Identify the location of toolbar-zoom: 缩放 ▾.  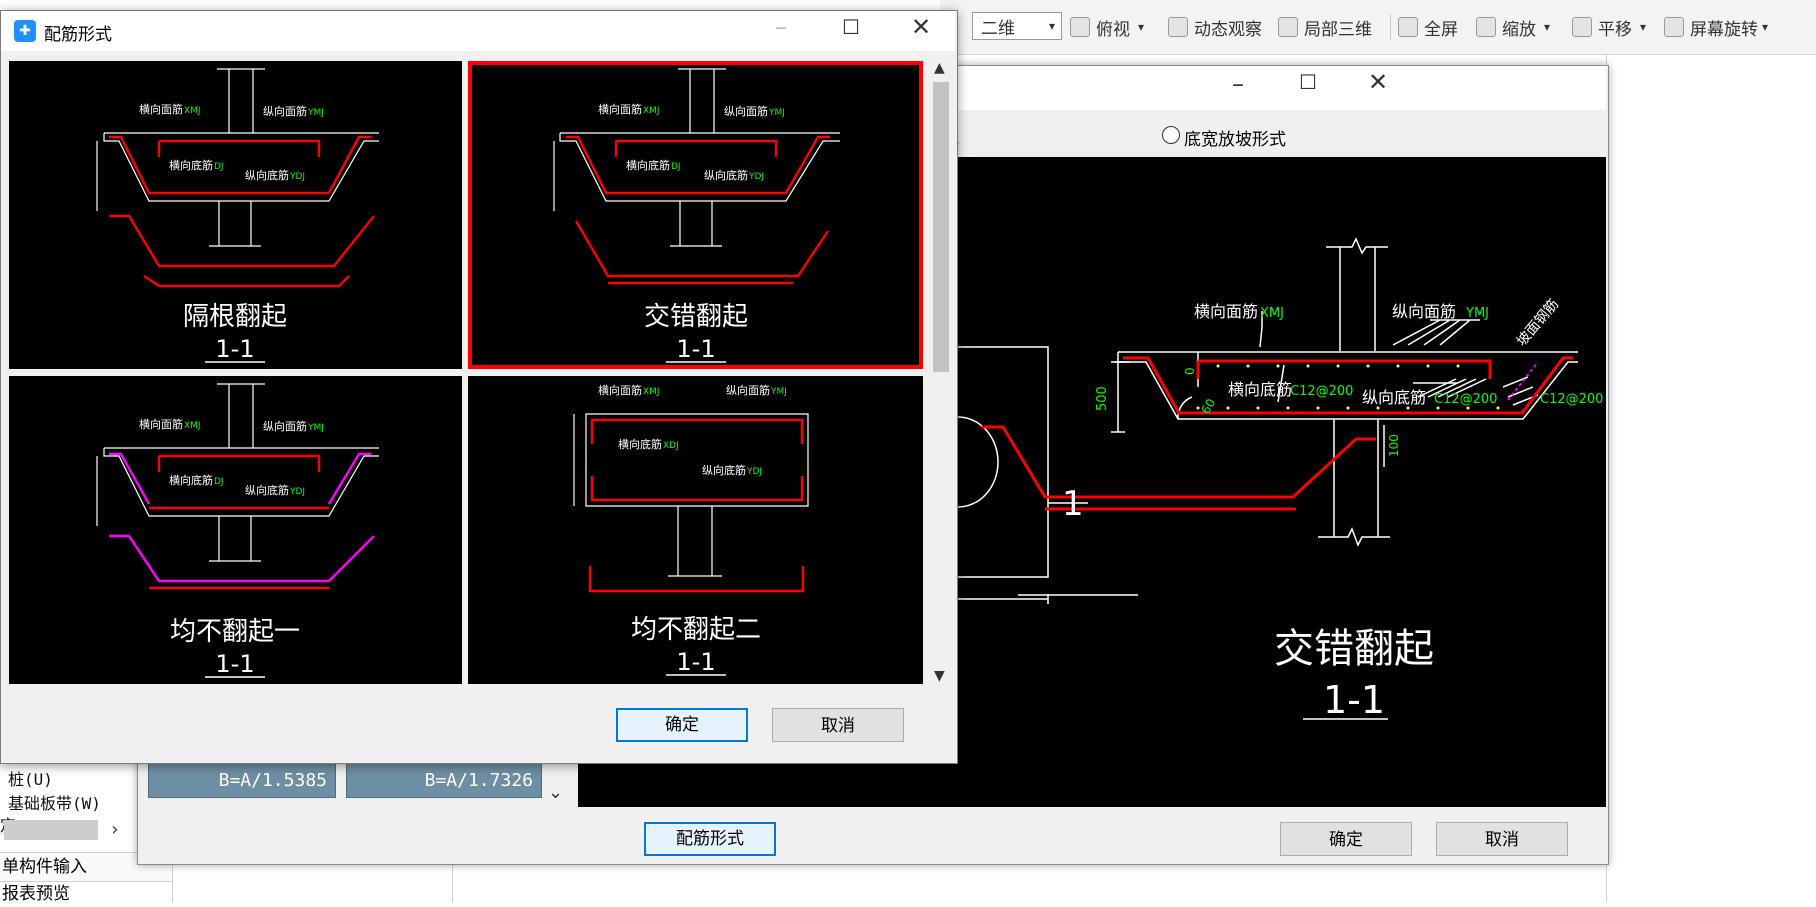
(1513, 27).